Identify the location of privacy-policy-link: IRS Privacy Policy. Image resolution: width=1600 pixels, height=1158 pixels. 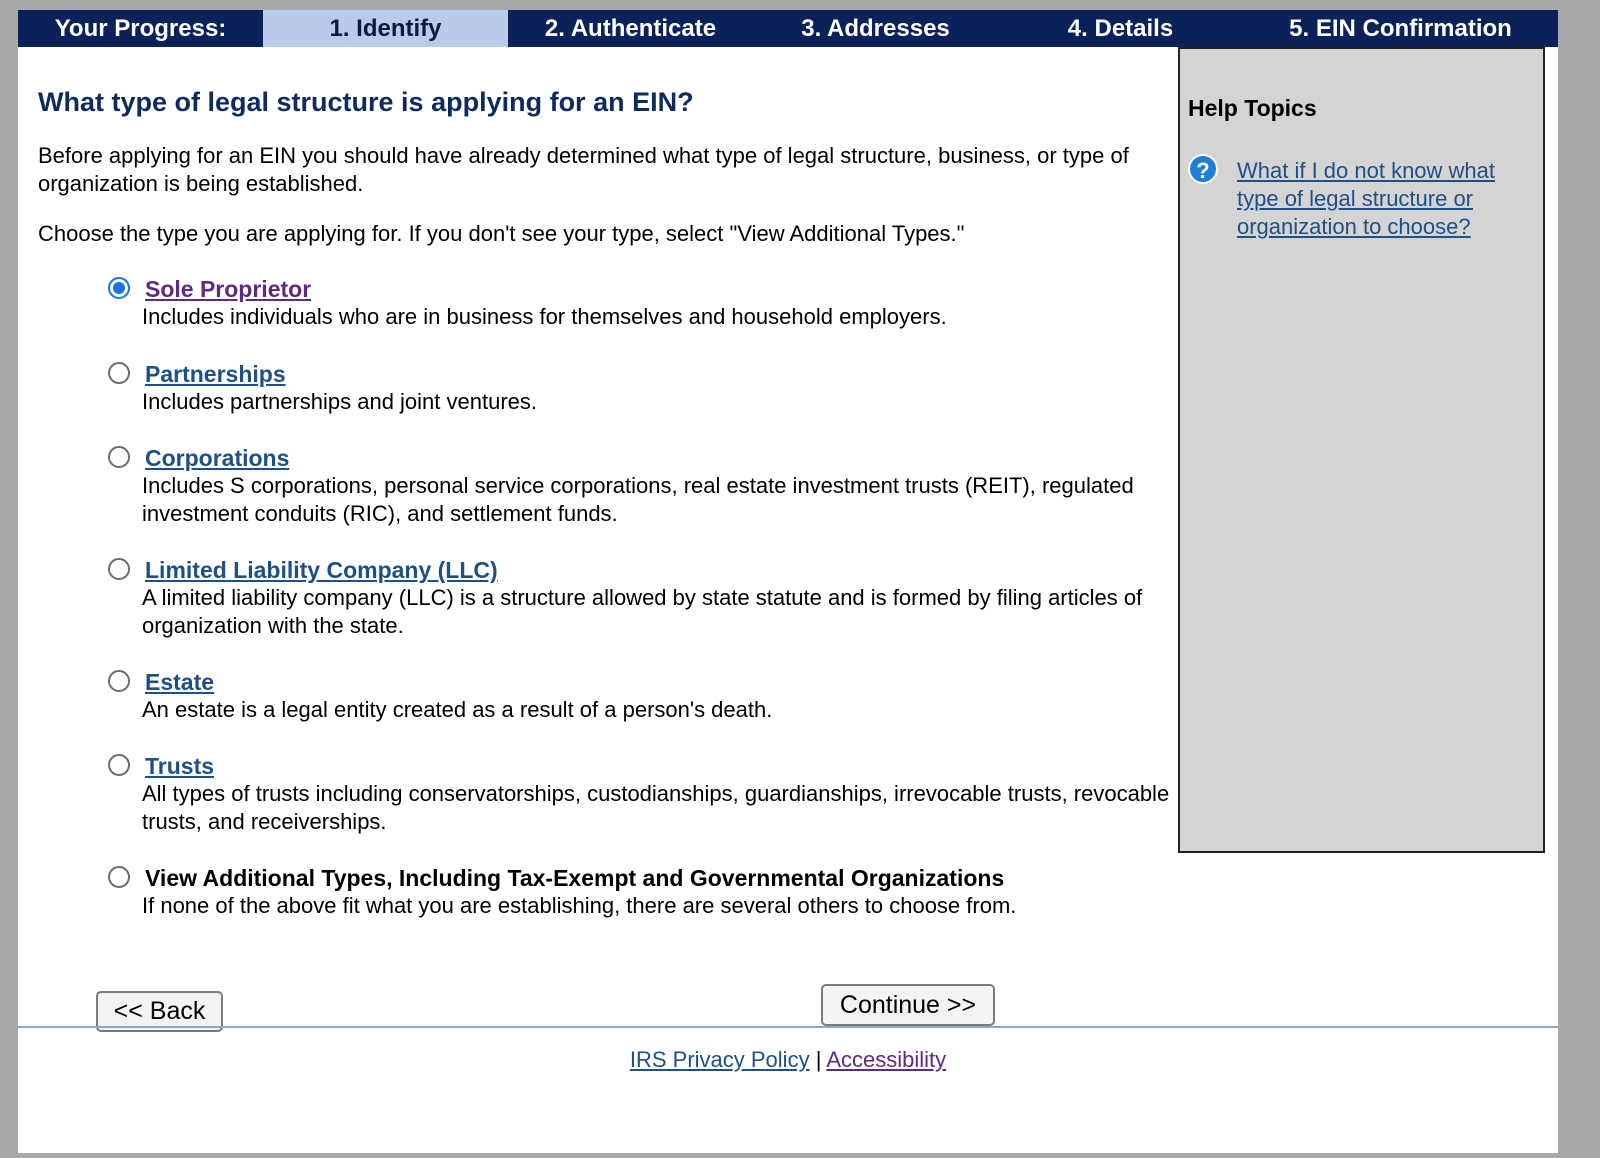
(720, 1059).